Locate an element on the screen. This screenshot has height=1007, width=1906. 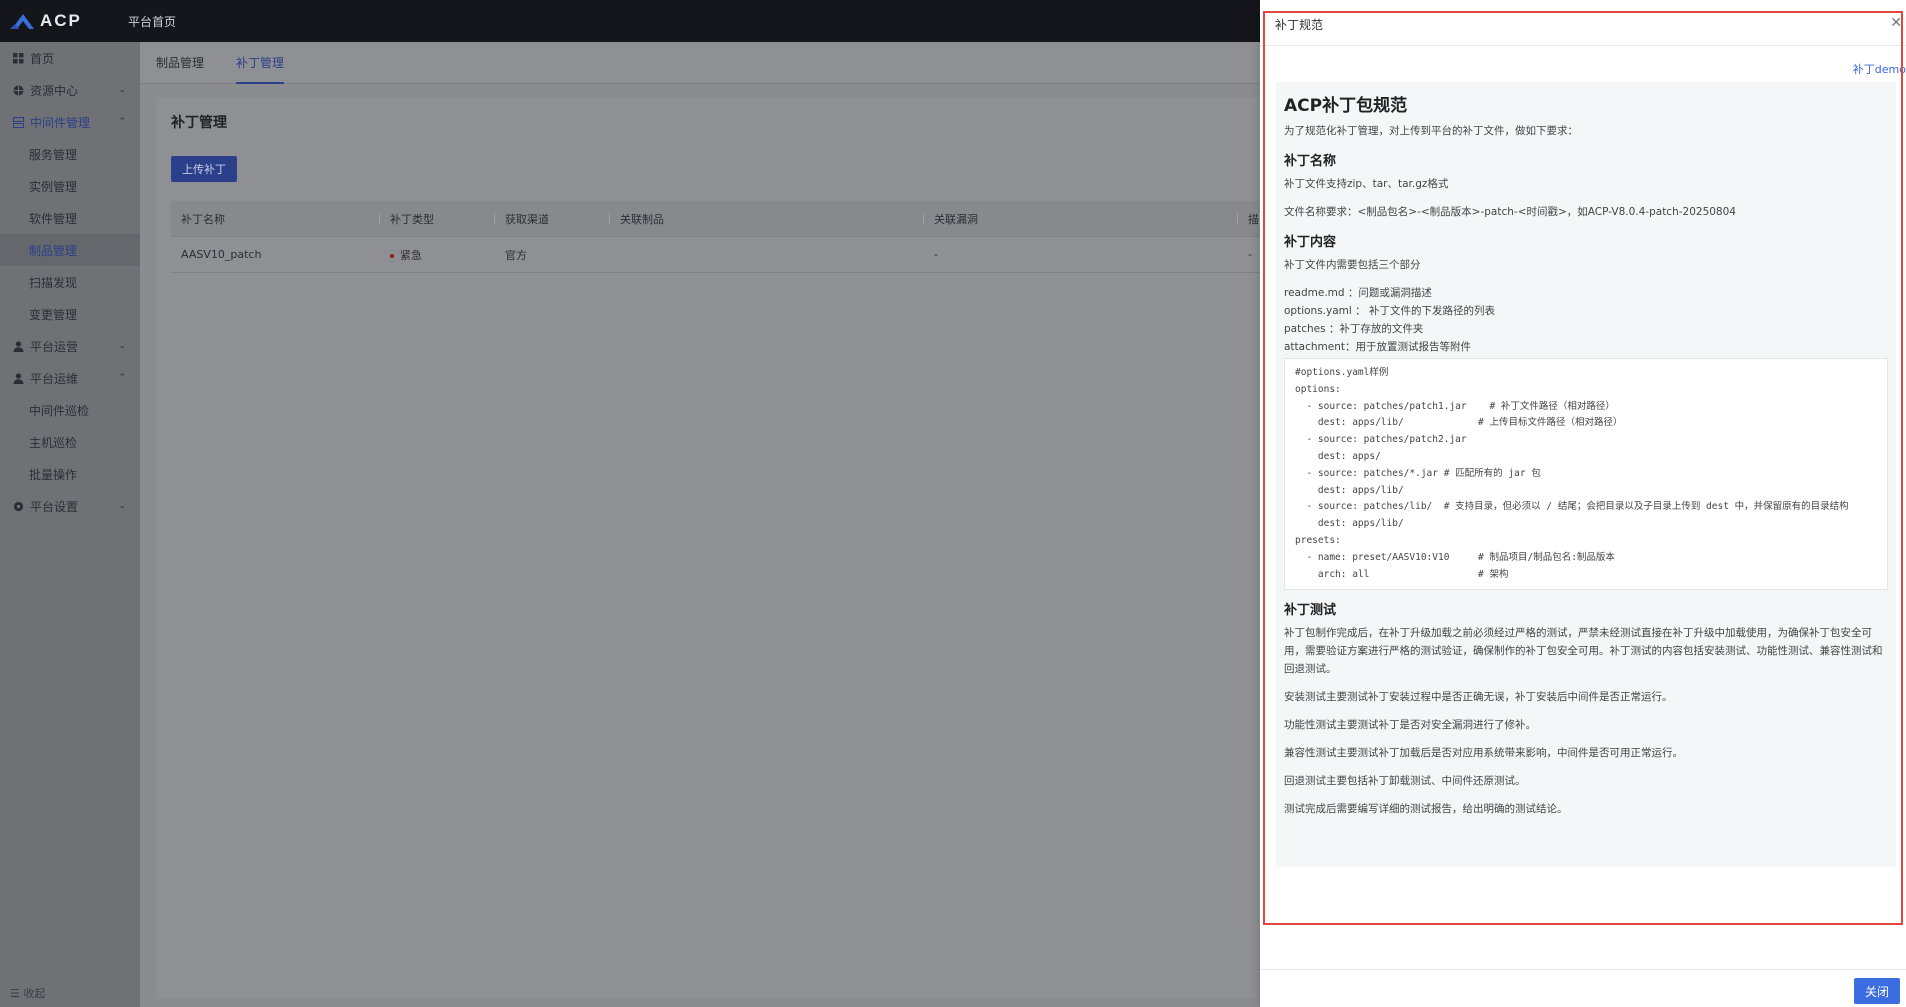
doc-paragraph: 补丁文件内需要包括三个部分 is located at coordinates (1352, 265).